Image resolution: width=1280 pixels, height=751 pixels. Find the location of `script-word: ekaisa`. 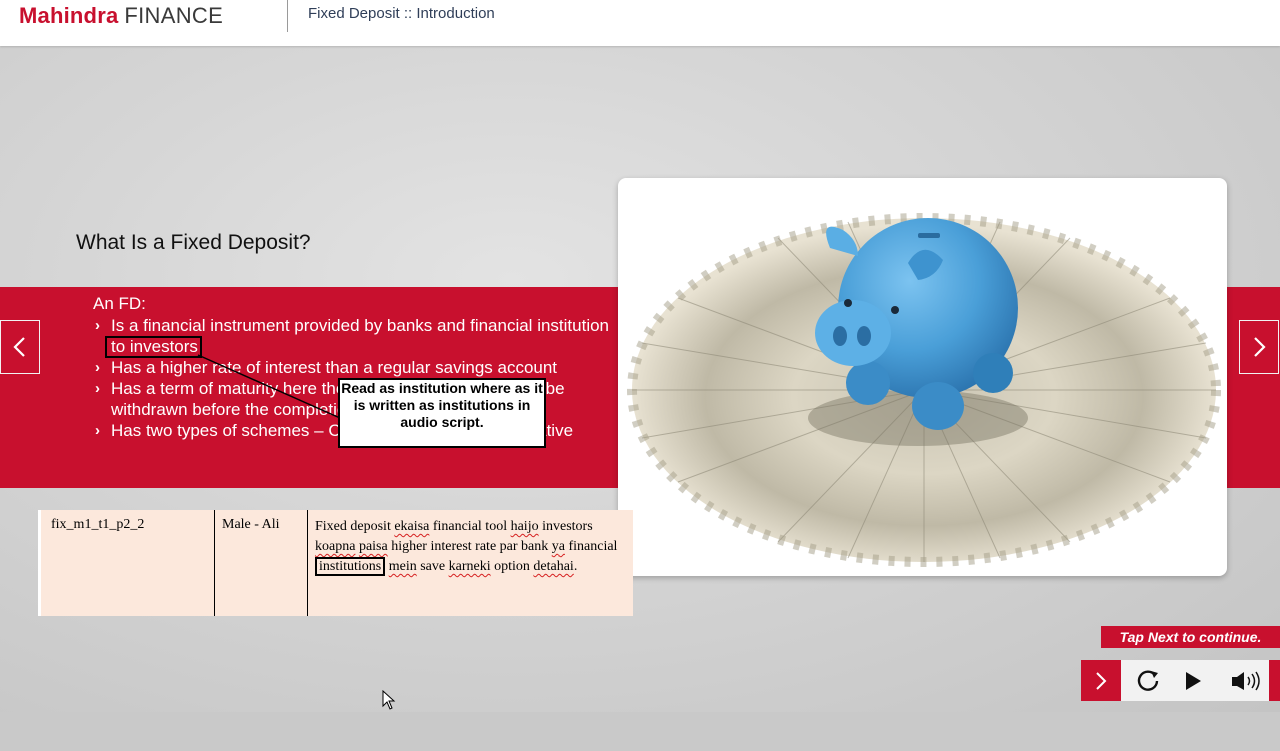

script-word: ekaisa is located at coordinates (412, 526).